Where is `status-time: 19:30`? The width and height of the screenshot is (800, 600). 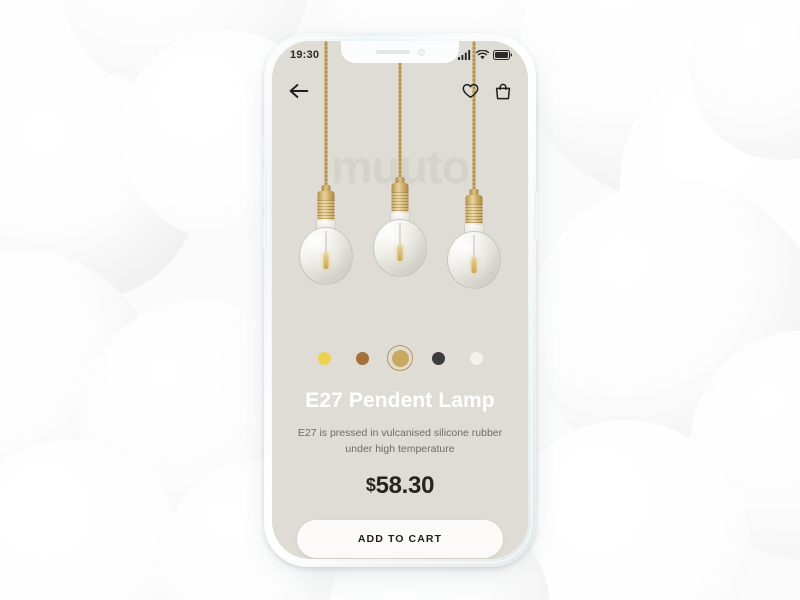
status-time: 19:30 is located at coordinates (305, 55).